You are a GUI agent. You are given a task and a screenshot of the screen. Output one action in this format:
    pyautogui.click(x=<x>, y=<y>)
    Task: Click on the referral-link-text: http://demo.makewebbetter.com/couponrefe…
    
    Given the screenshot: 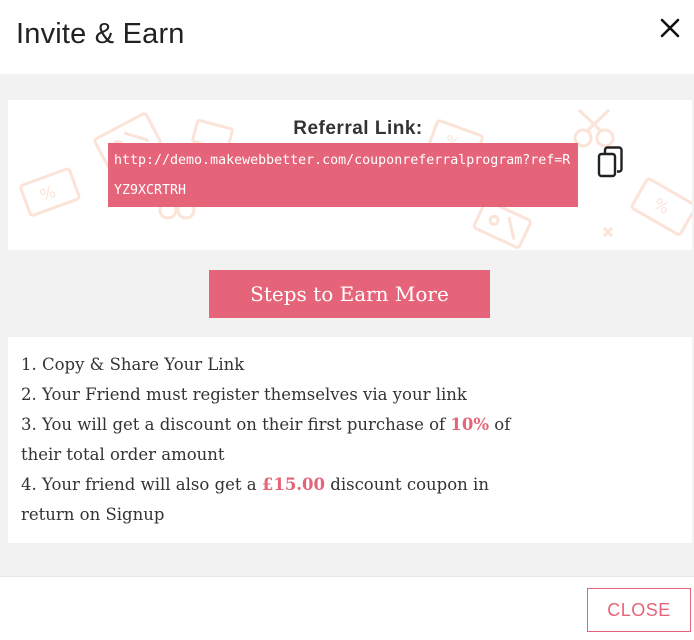 What is the action you would take?
    pyautogui.click(x=343, y=175)
    